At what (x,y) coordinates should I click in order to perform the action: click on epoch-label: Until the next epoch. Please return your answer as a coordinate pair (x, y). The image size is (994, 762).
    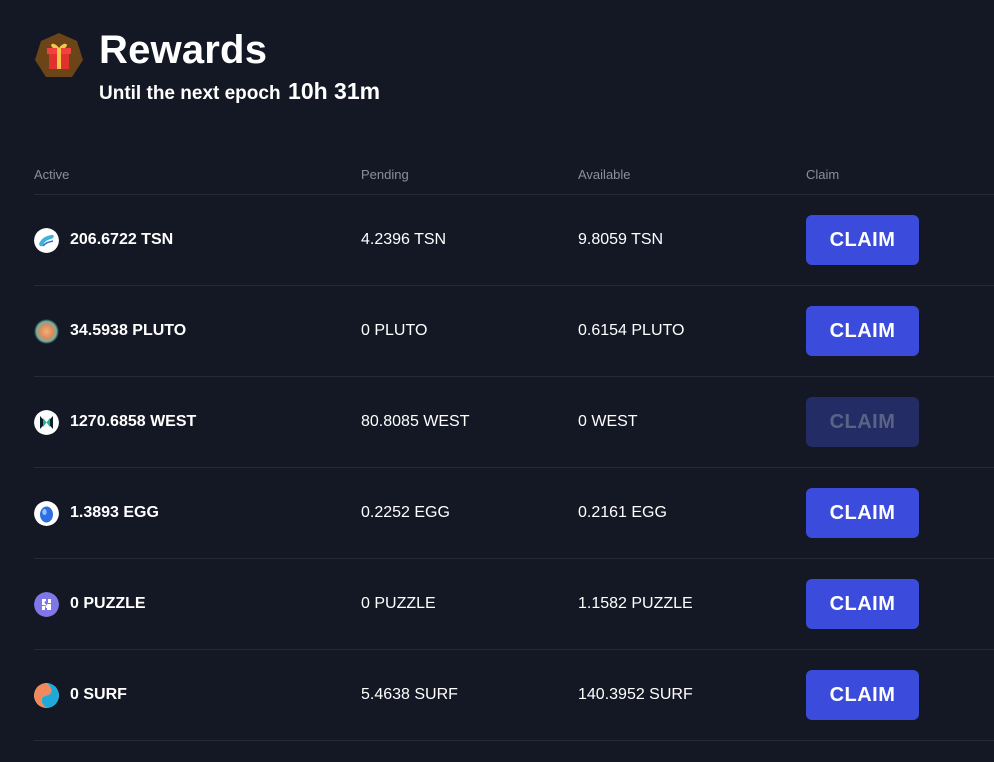
    Looking at the image, I should click on (190, 93).